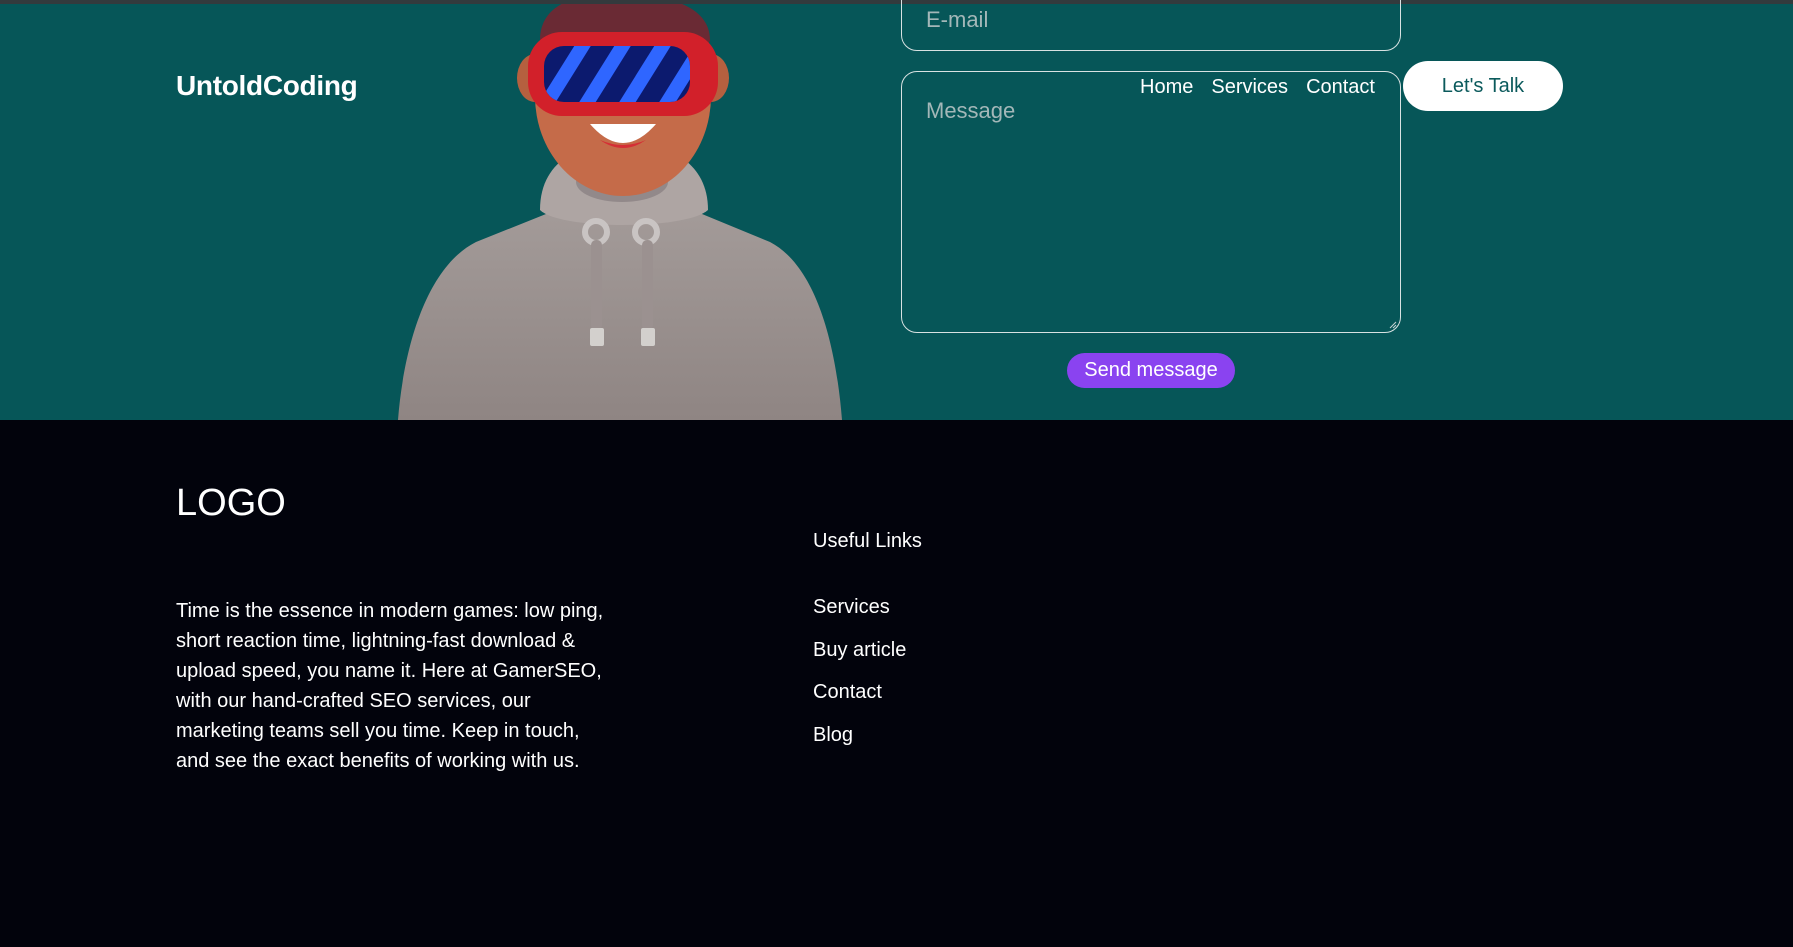 The height and width of the screenshot is (947, 1793). What do you see at coordinates (971, 110) in the screenshot?
I see `message-placeholder: Message` at bounding box center [971, 110].